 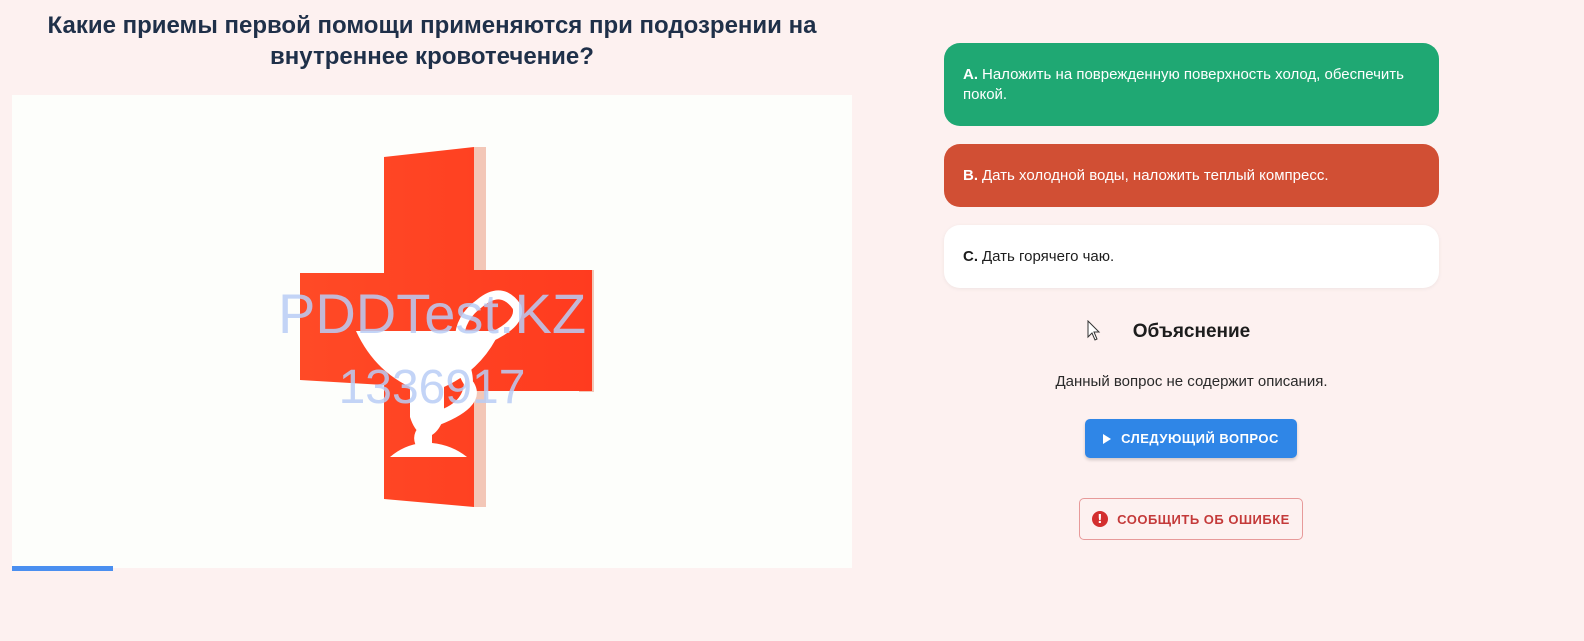 I want to click on watermark-site: PDDTest.KZ, so click(x=432, y=313).